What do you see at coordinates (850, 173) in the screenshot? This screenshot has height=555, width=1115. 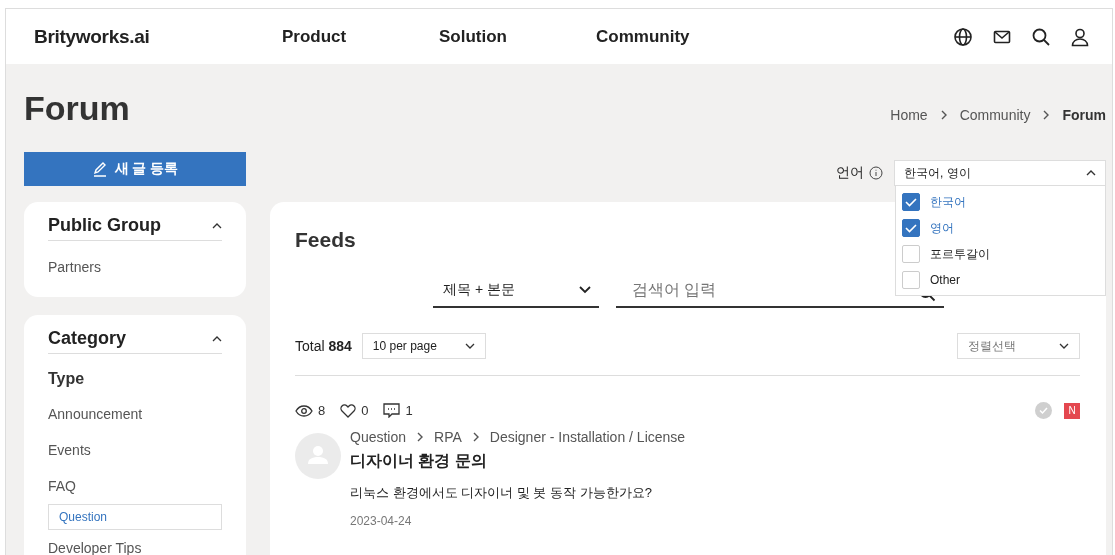 I see `language-label: 언어` at bounding box center [850, 173].